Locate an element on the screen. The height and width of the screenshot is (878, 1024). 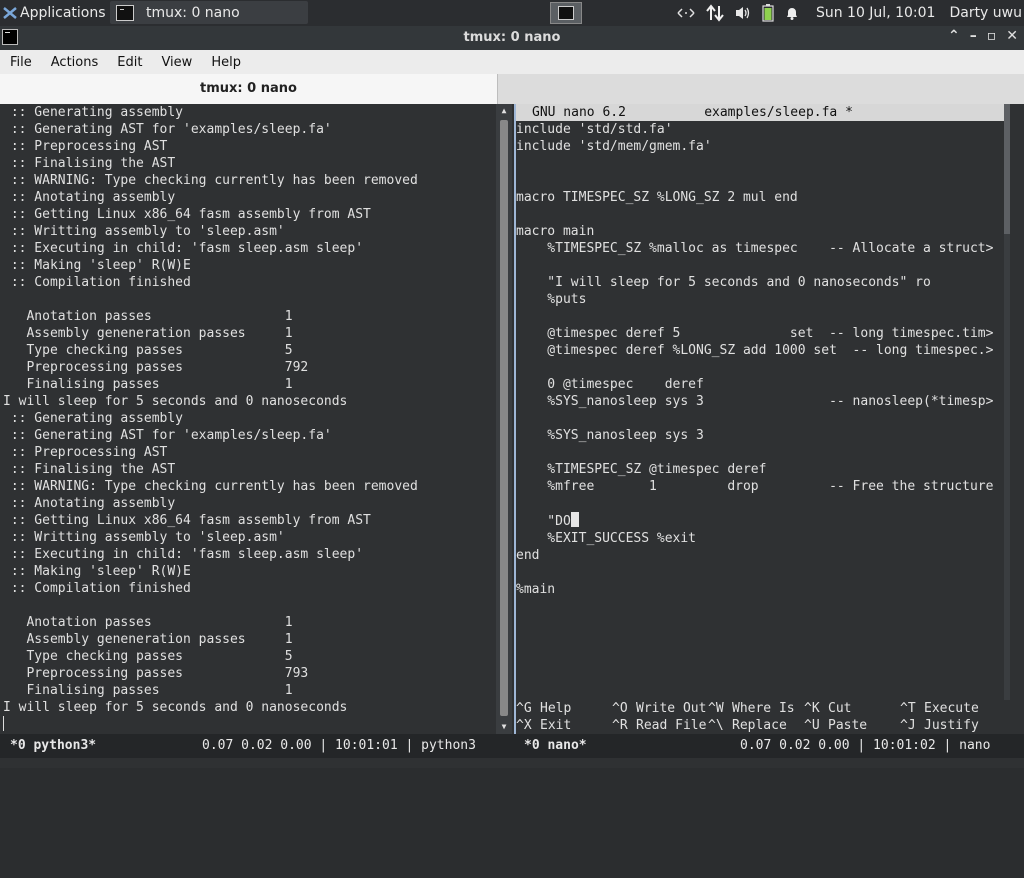
nano-version: GNU nano 6.2 is located at coordinates (579, 112).